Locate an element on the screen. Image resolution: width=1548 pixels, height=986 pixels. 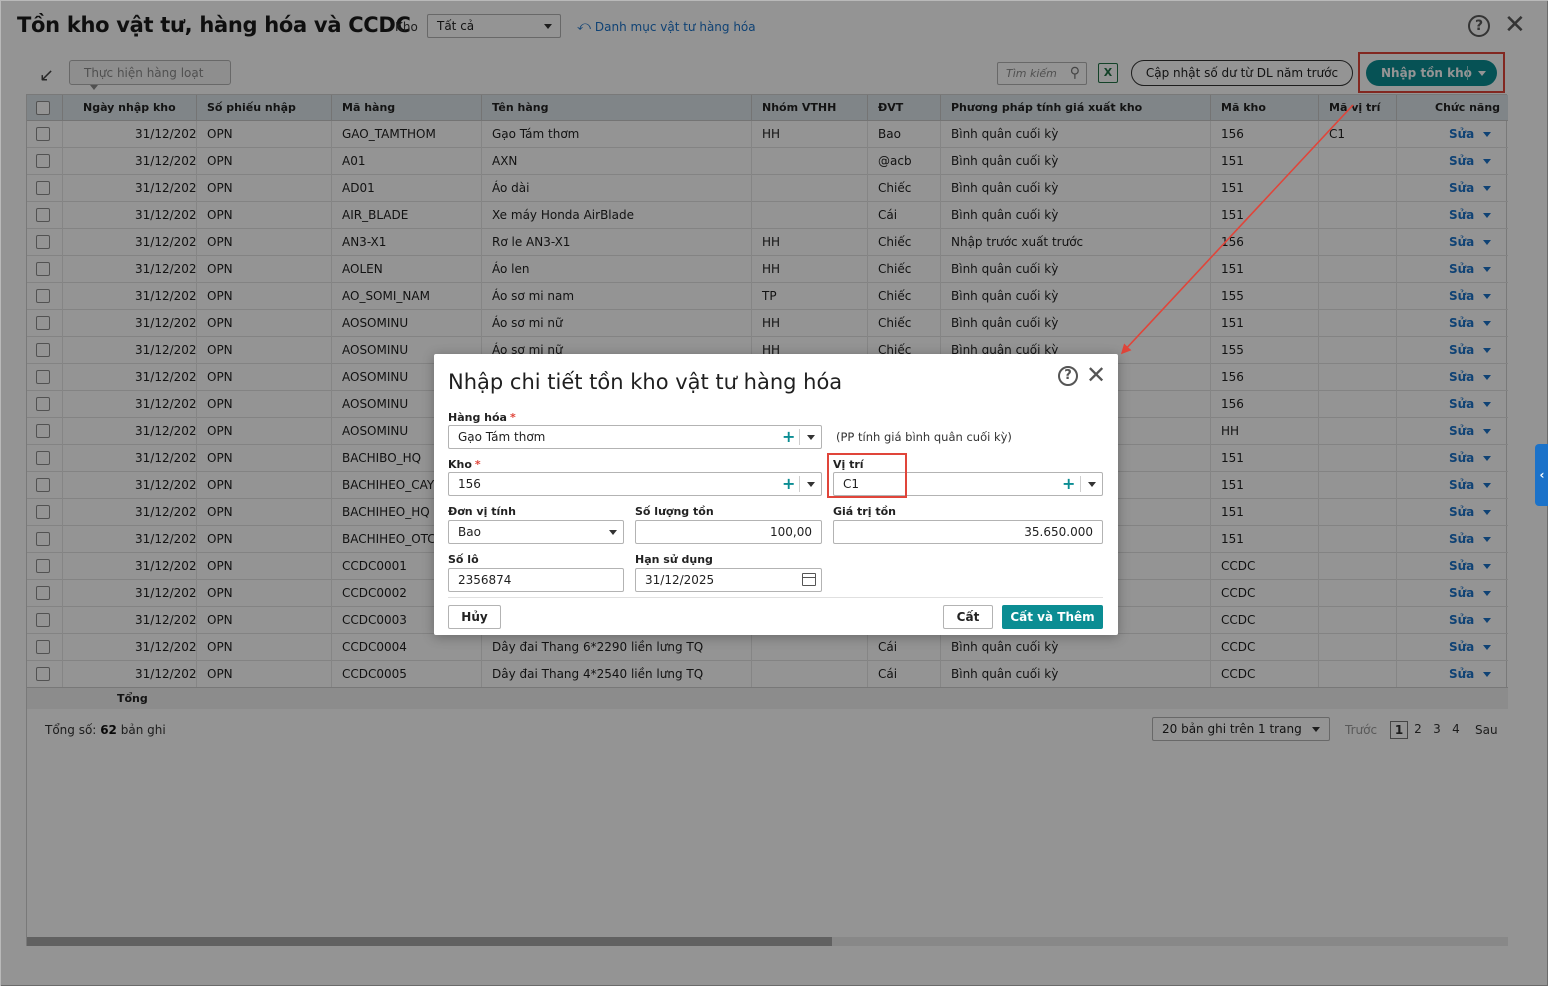
expiry-date-value: 31/12/2025 is located at coordinates (680, 580).